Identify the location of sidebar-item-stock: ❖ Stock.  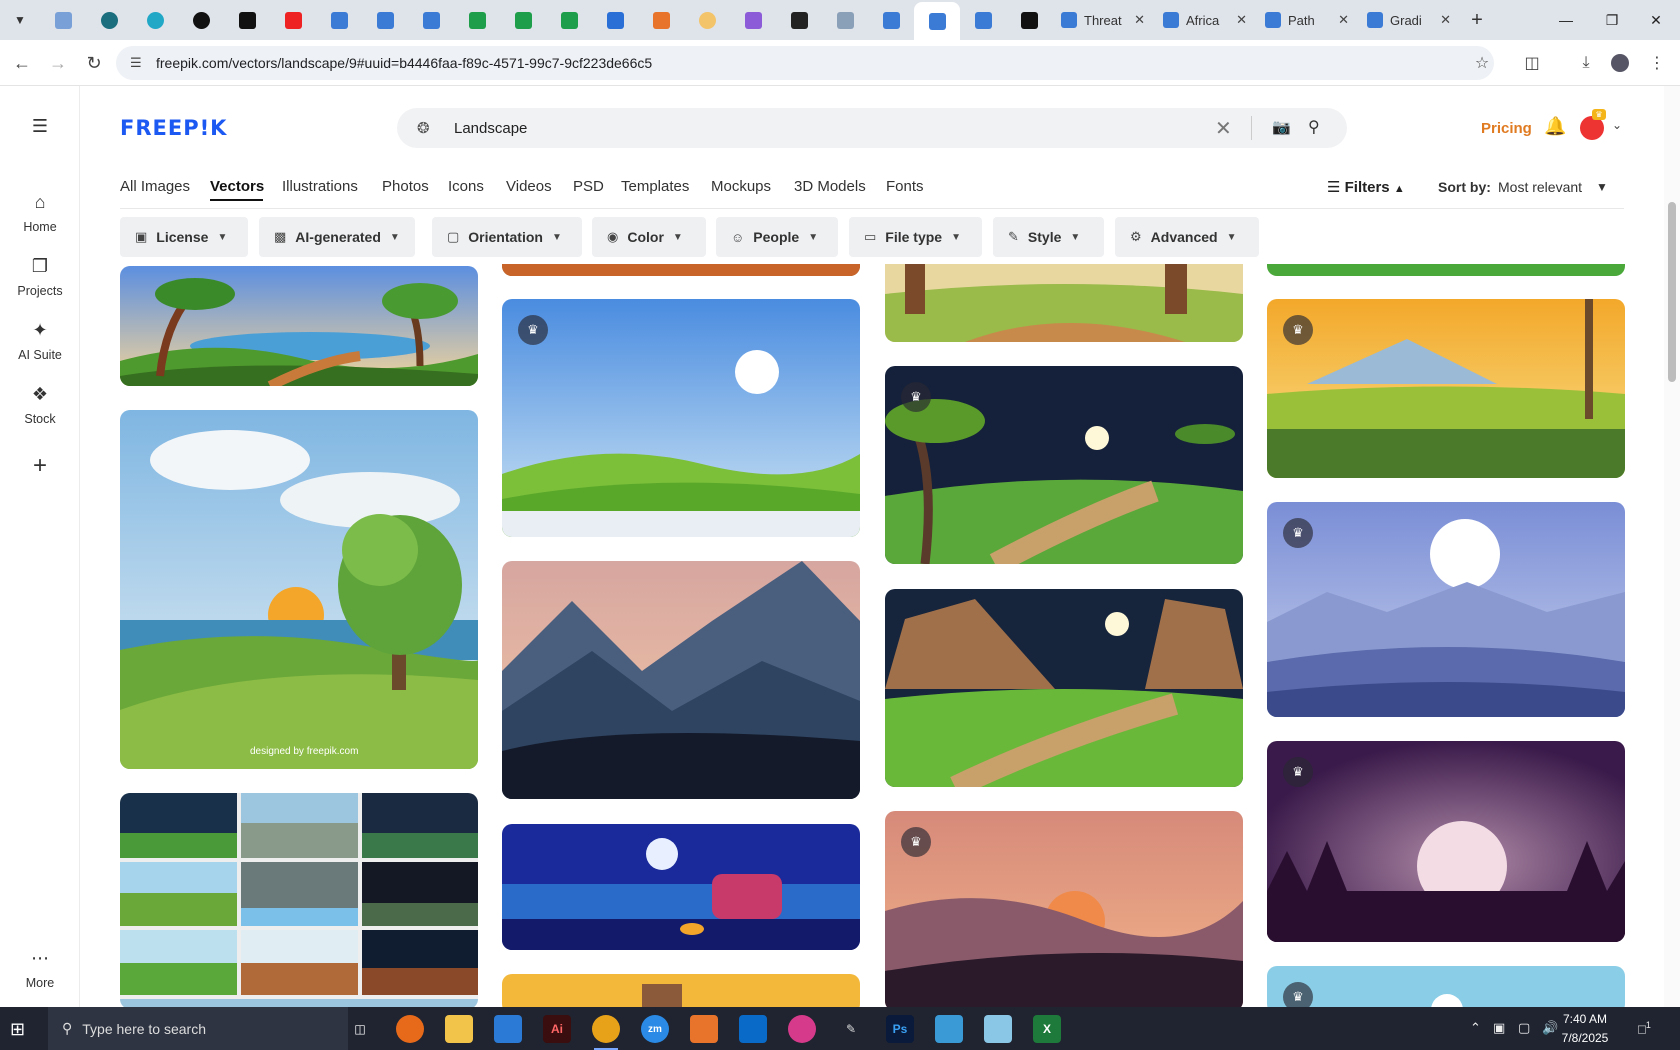
(40, 405).